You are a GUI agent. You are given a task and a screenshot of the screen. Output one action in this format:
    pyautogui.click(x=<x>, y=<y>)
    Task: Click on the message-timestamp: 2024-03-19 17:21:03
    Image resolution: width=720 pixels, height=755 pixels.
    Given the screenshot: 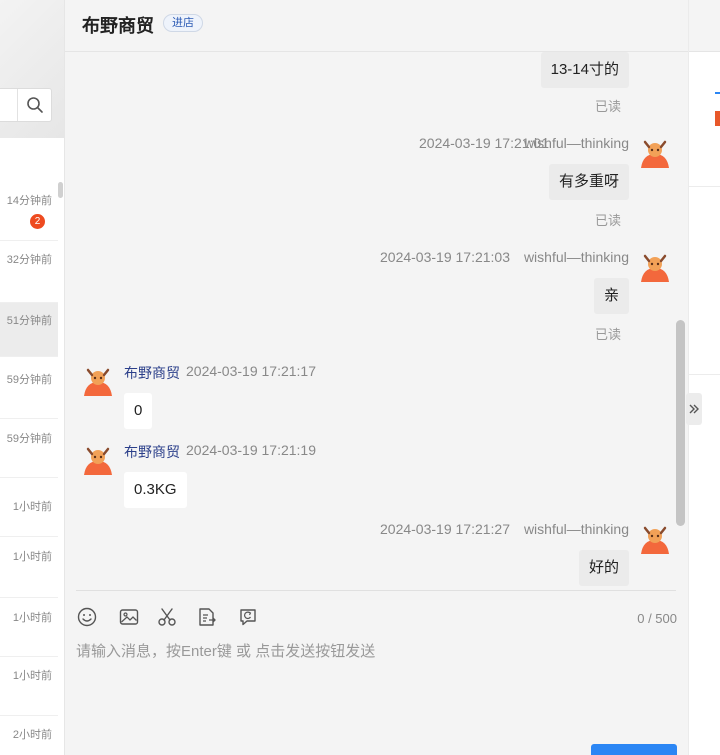 What is the action you would take?
    pyautogui.click(x=445, y=257)
    